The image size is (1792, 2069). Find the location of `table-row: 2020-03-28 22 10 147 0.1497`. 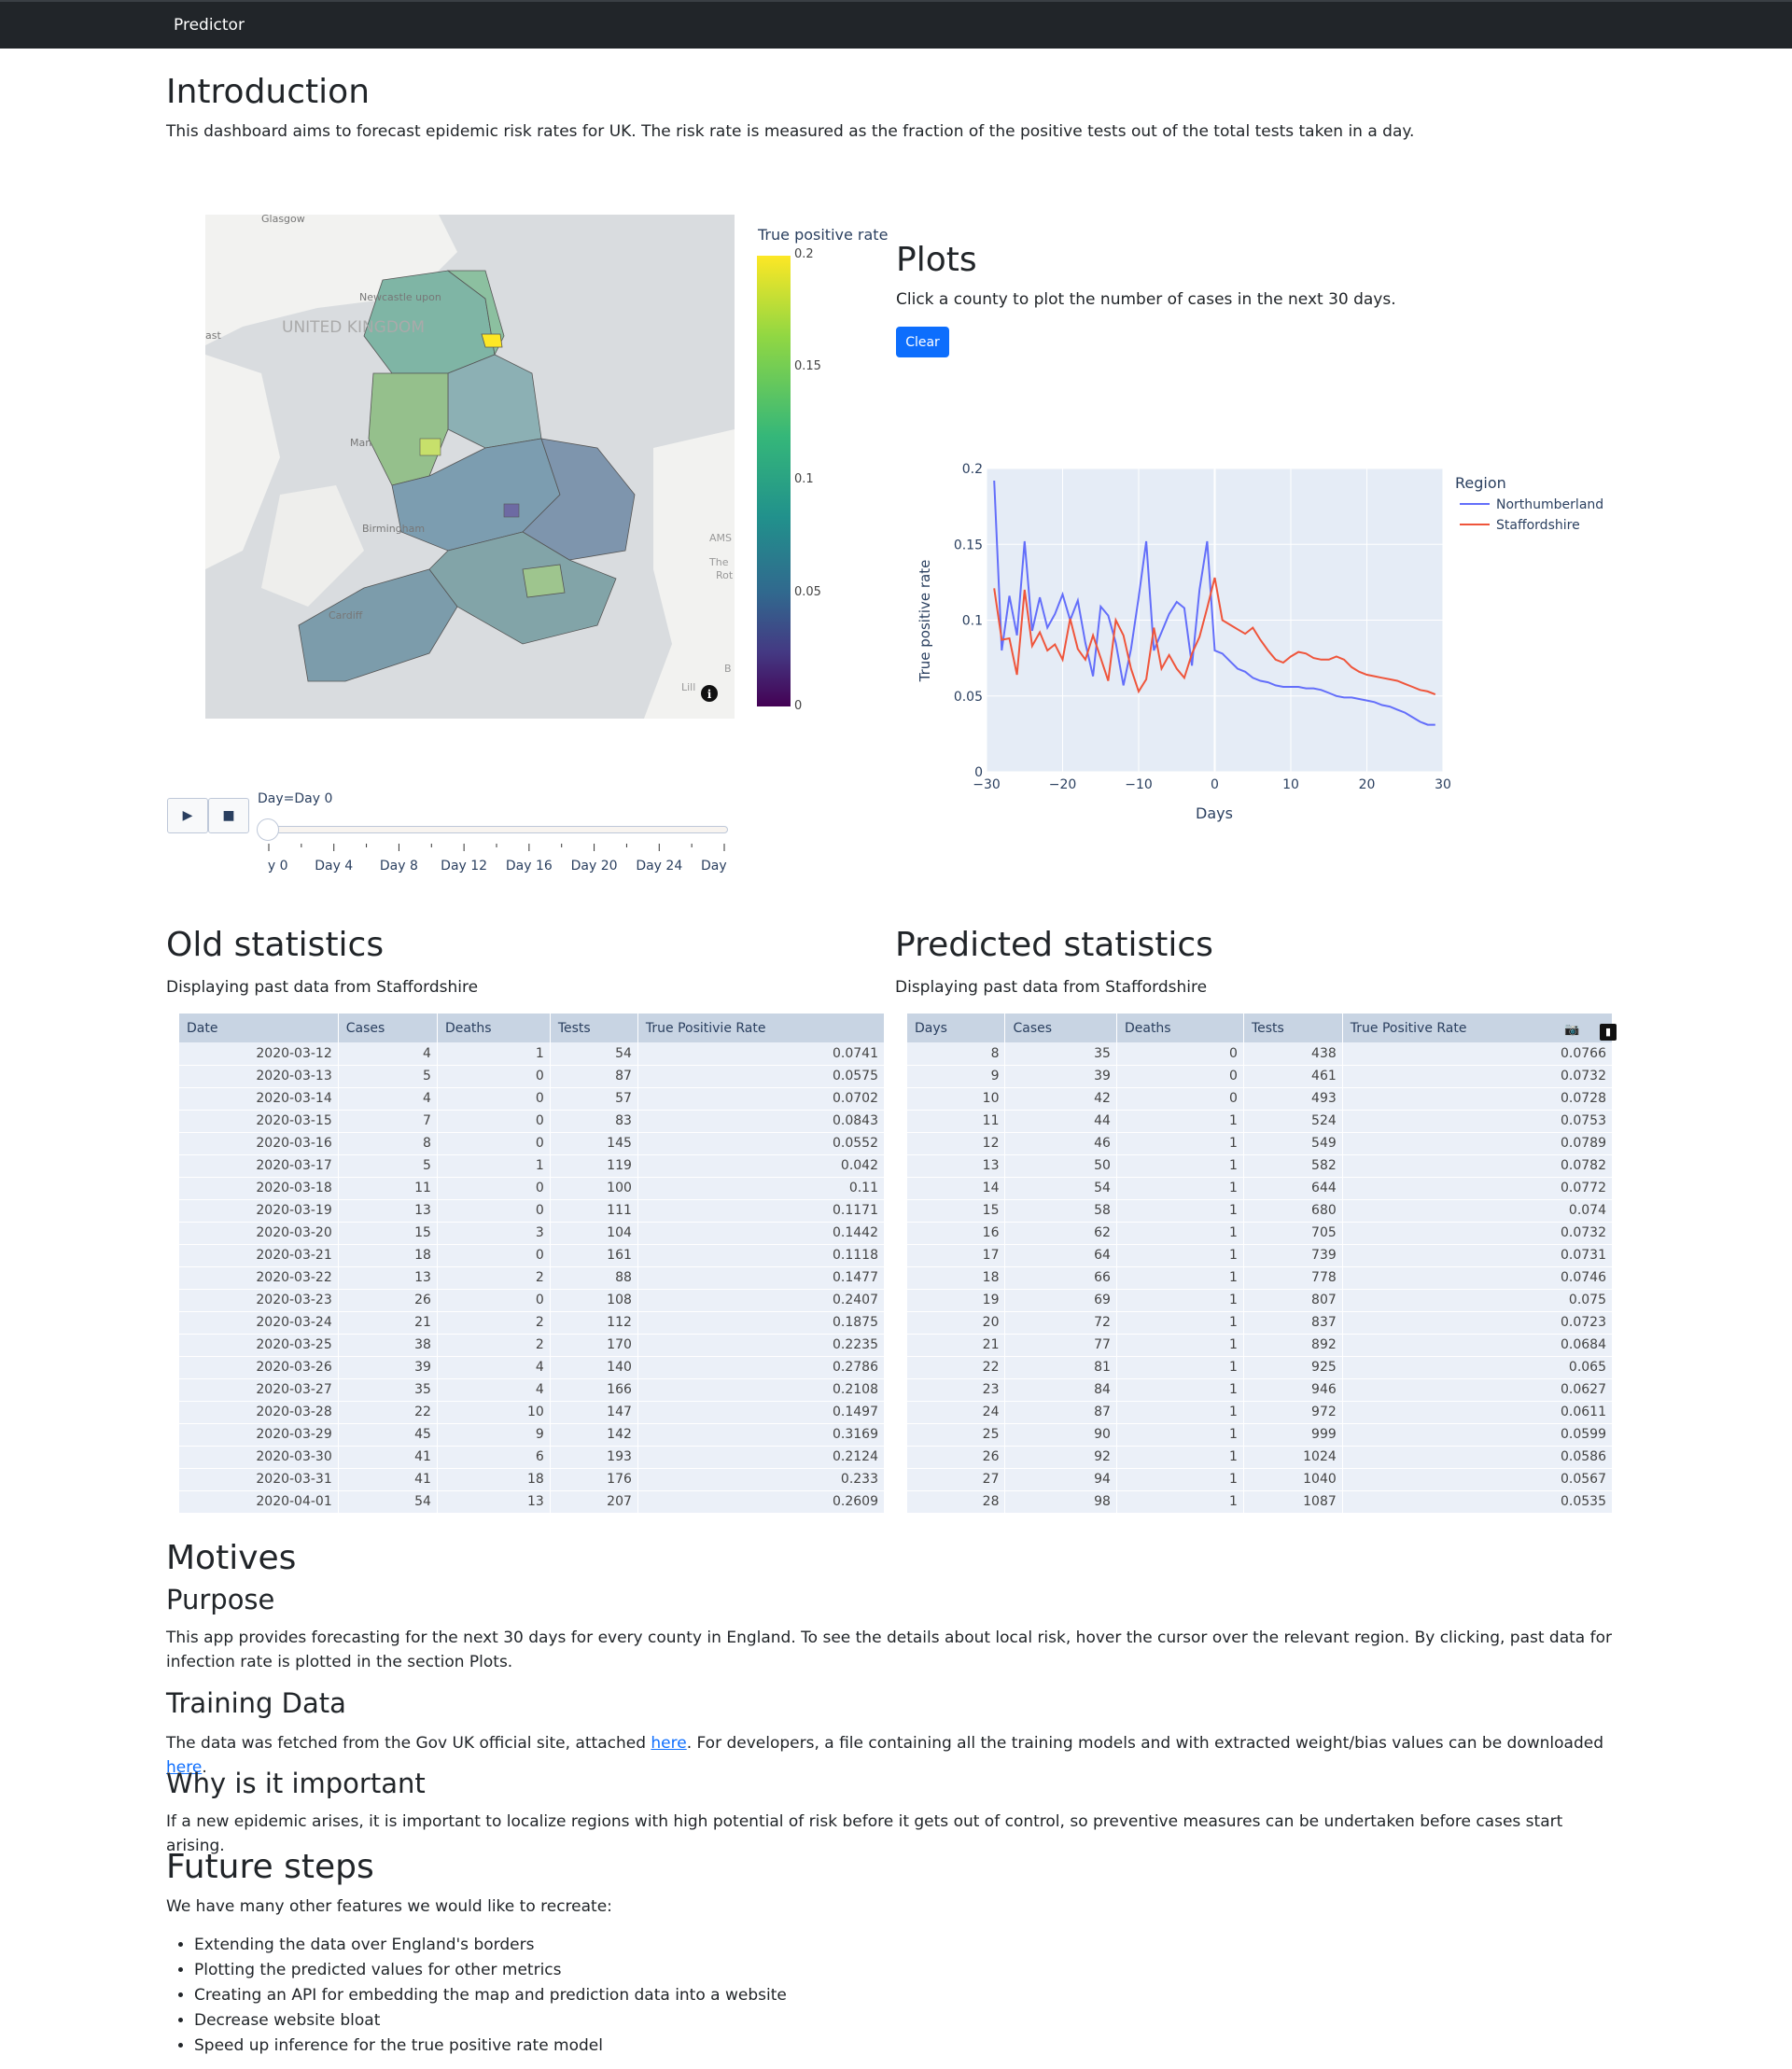

table-row: 2020-03-28 22 10 147 0.1497 is located at coordinates (532, 1412).